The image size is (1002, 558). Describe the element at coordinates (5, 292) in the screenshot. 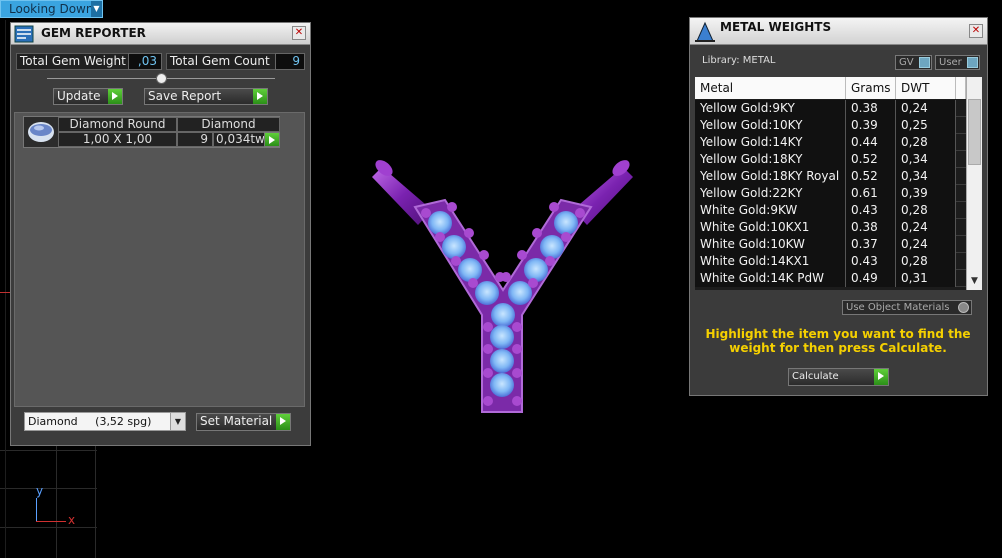

I see `axis-tick` at that location.